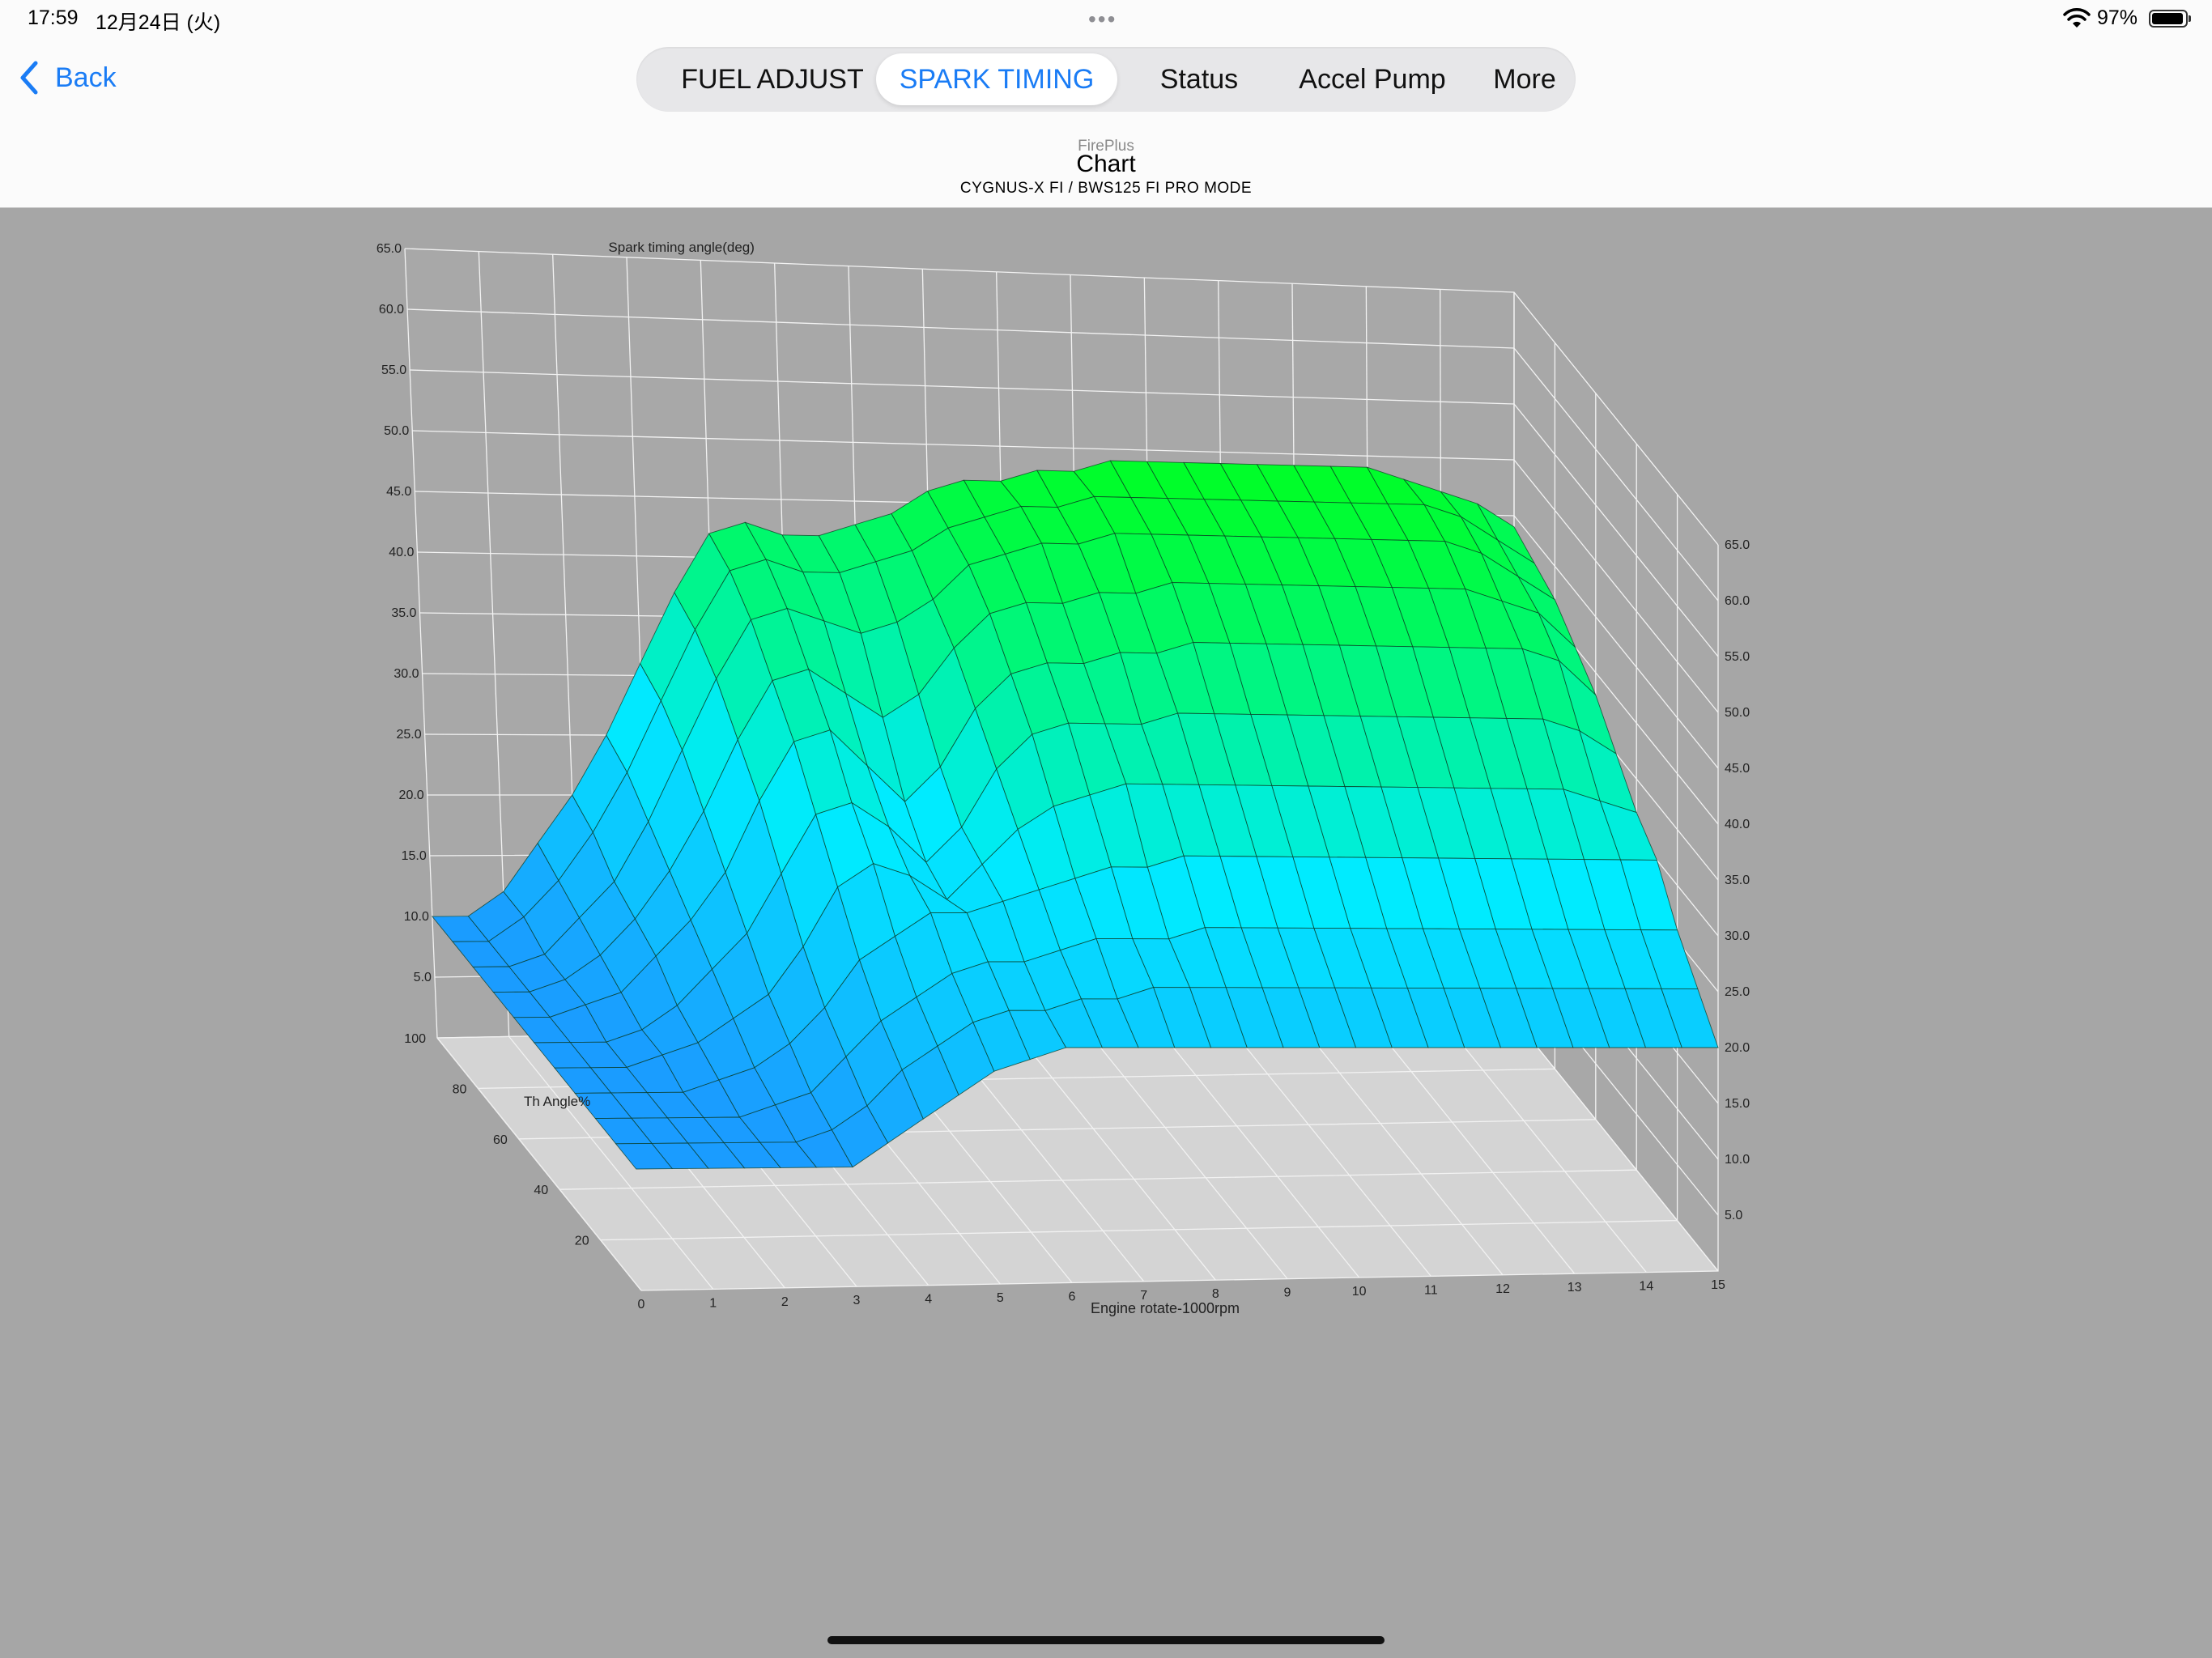  What do you see at coordinates (393, 370) in the screenshot?
I see `z-tick-label-left: 55.0` at bounding box center [393, 370].